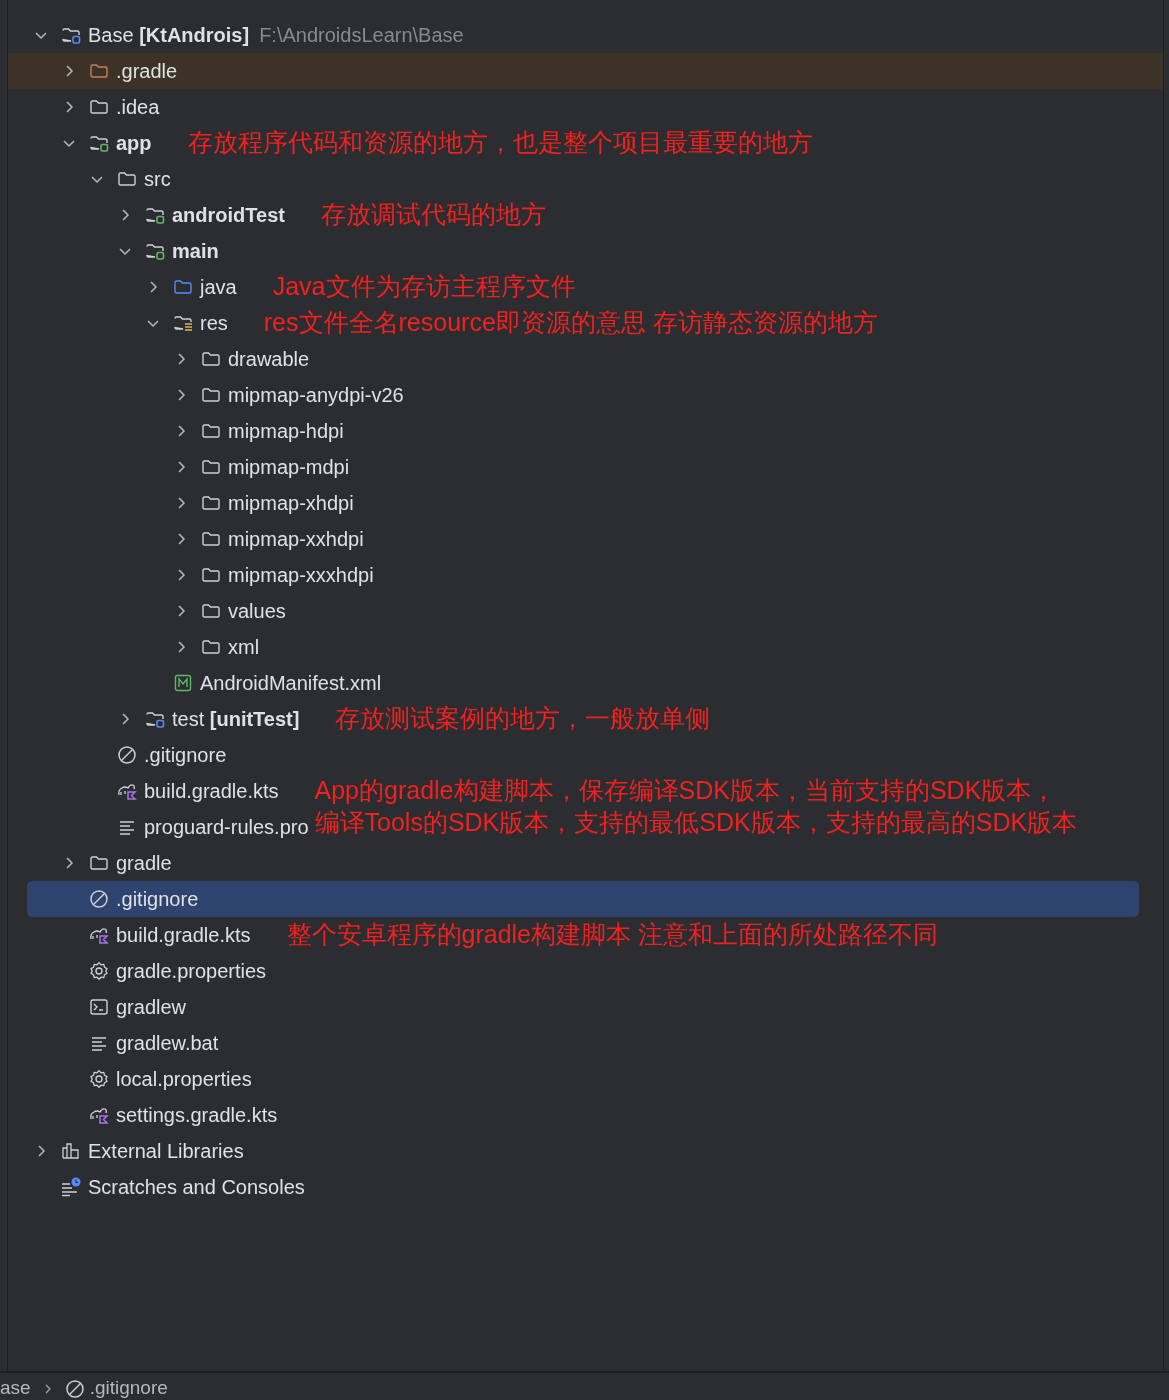  Describe the element at coordinates (612, 934) in the screenshot. I see `annotation-note: 整个安卓程序的gradle构建脚本 注意和上面的所处路径不同` at that location.